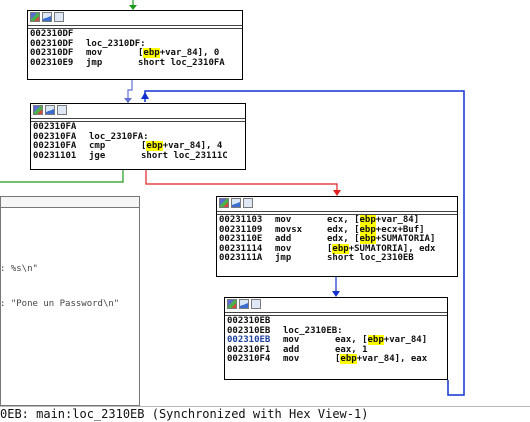  Describe the element at coordinates (138, 156) in the screenshot. I see `asm-line: 00231101 jge short loc_23111C` at that location.